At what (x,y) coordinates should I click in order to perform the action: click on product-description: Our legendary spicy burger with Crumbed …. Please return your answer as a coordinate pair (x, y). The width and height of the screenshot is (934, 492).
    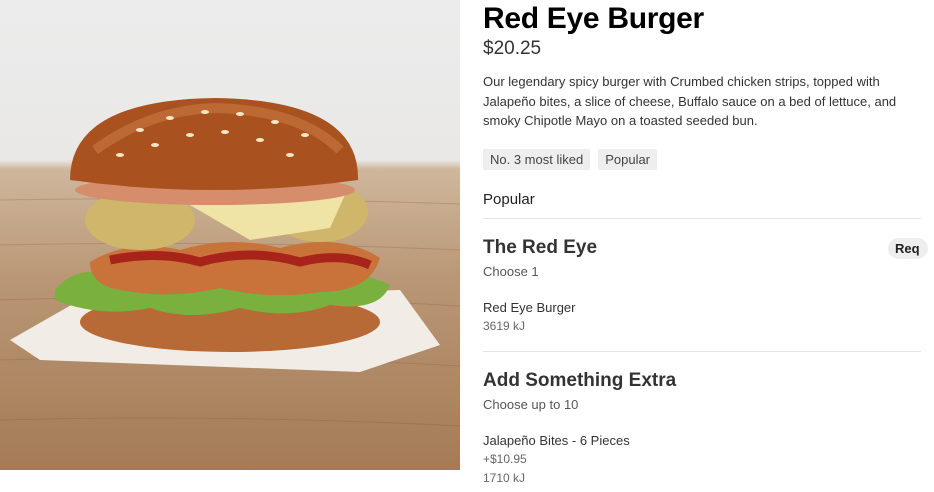
    Looking at the image, I should click on (690, 101).